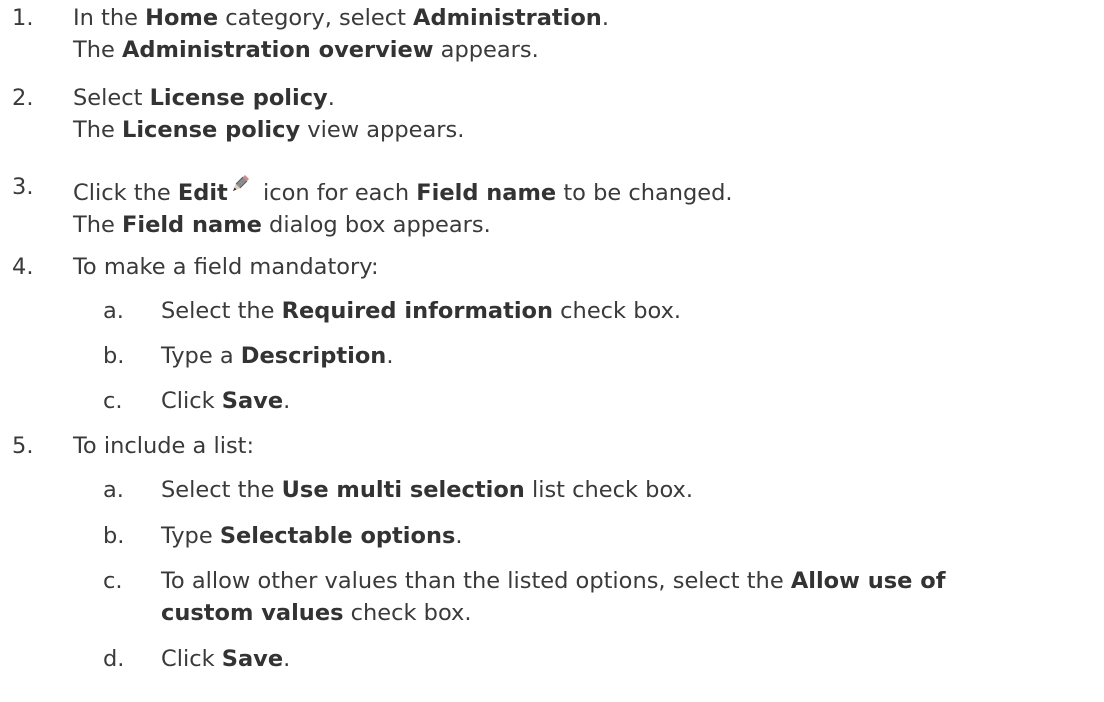 The image size is (1104, 702). What do you see at coordinates (486, 50) in the screenshot?
I see `text: appears.` at bounding box center [486, 50].